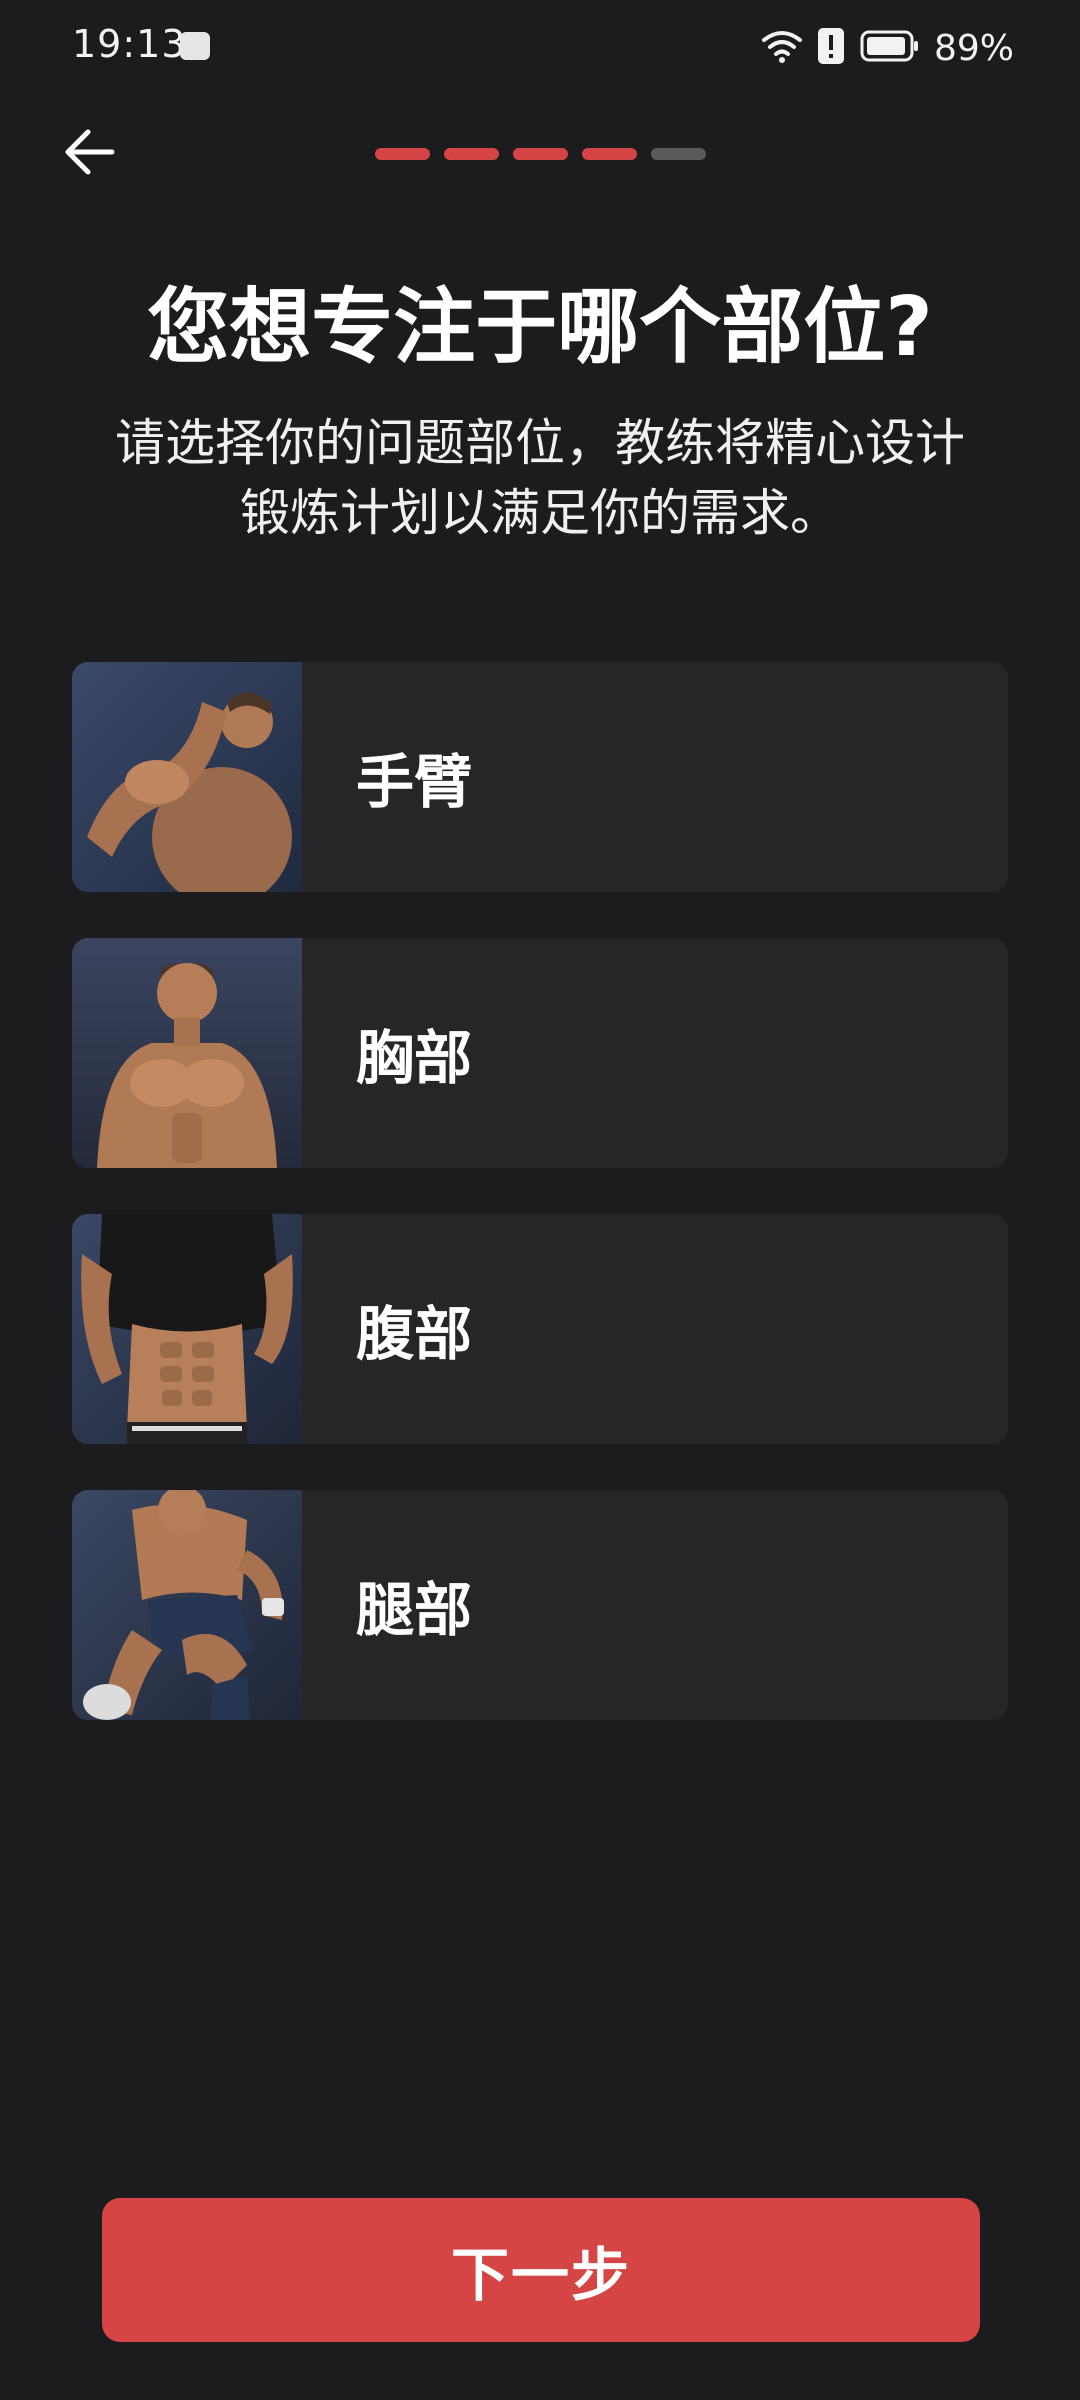  What do you see at coordinates (540, 1053) in the screenshot?
I see `option-chest: 胸部` at bounding box center [540, 1053].